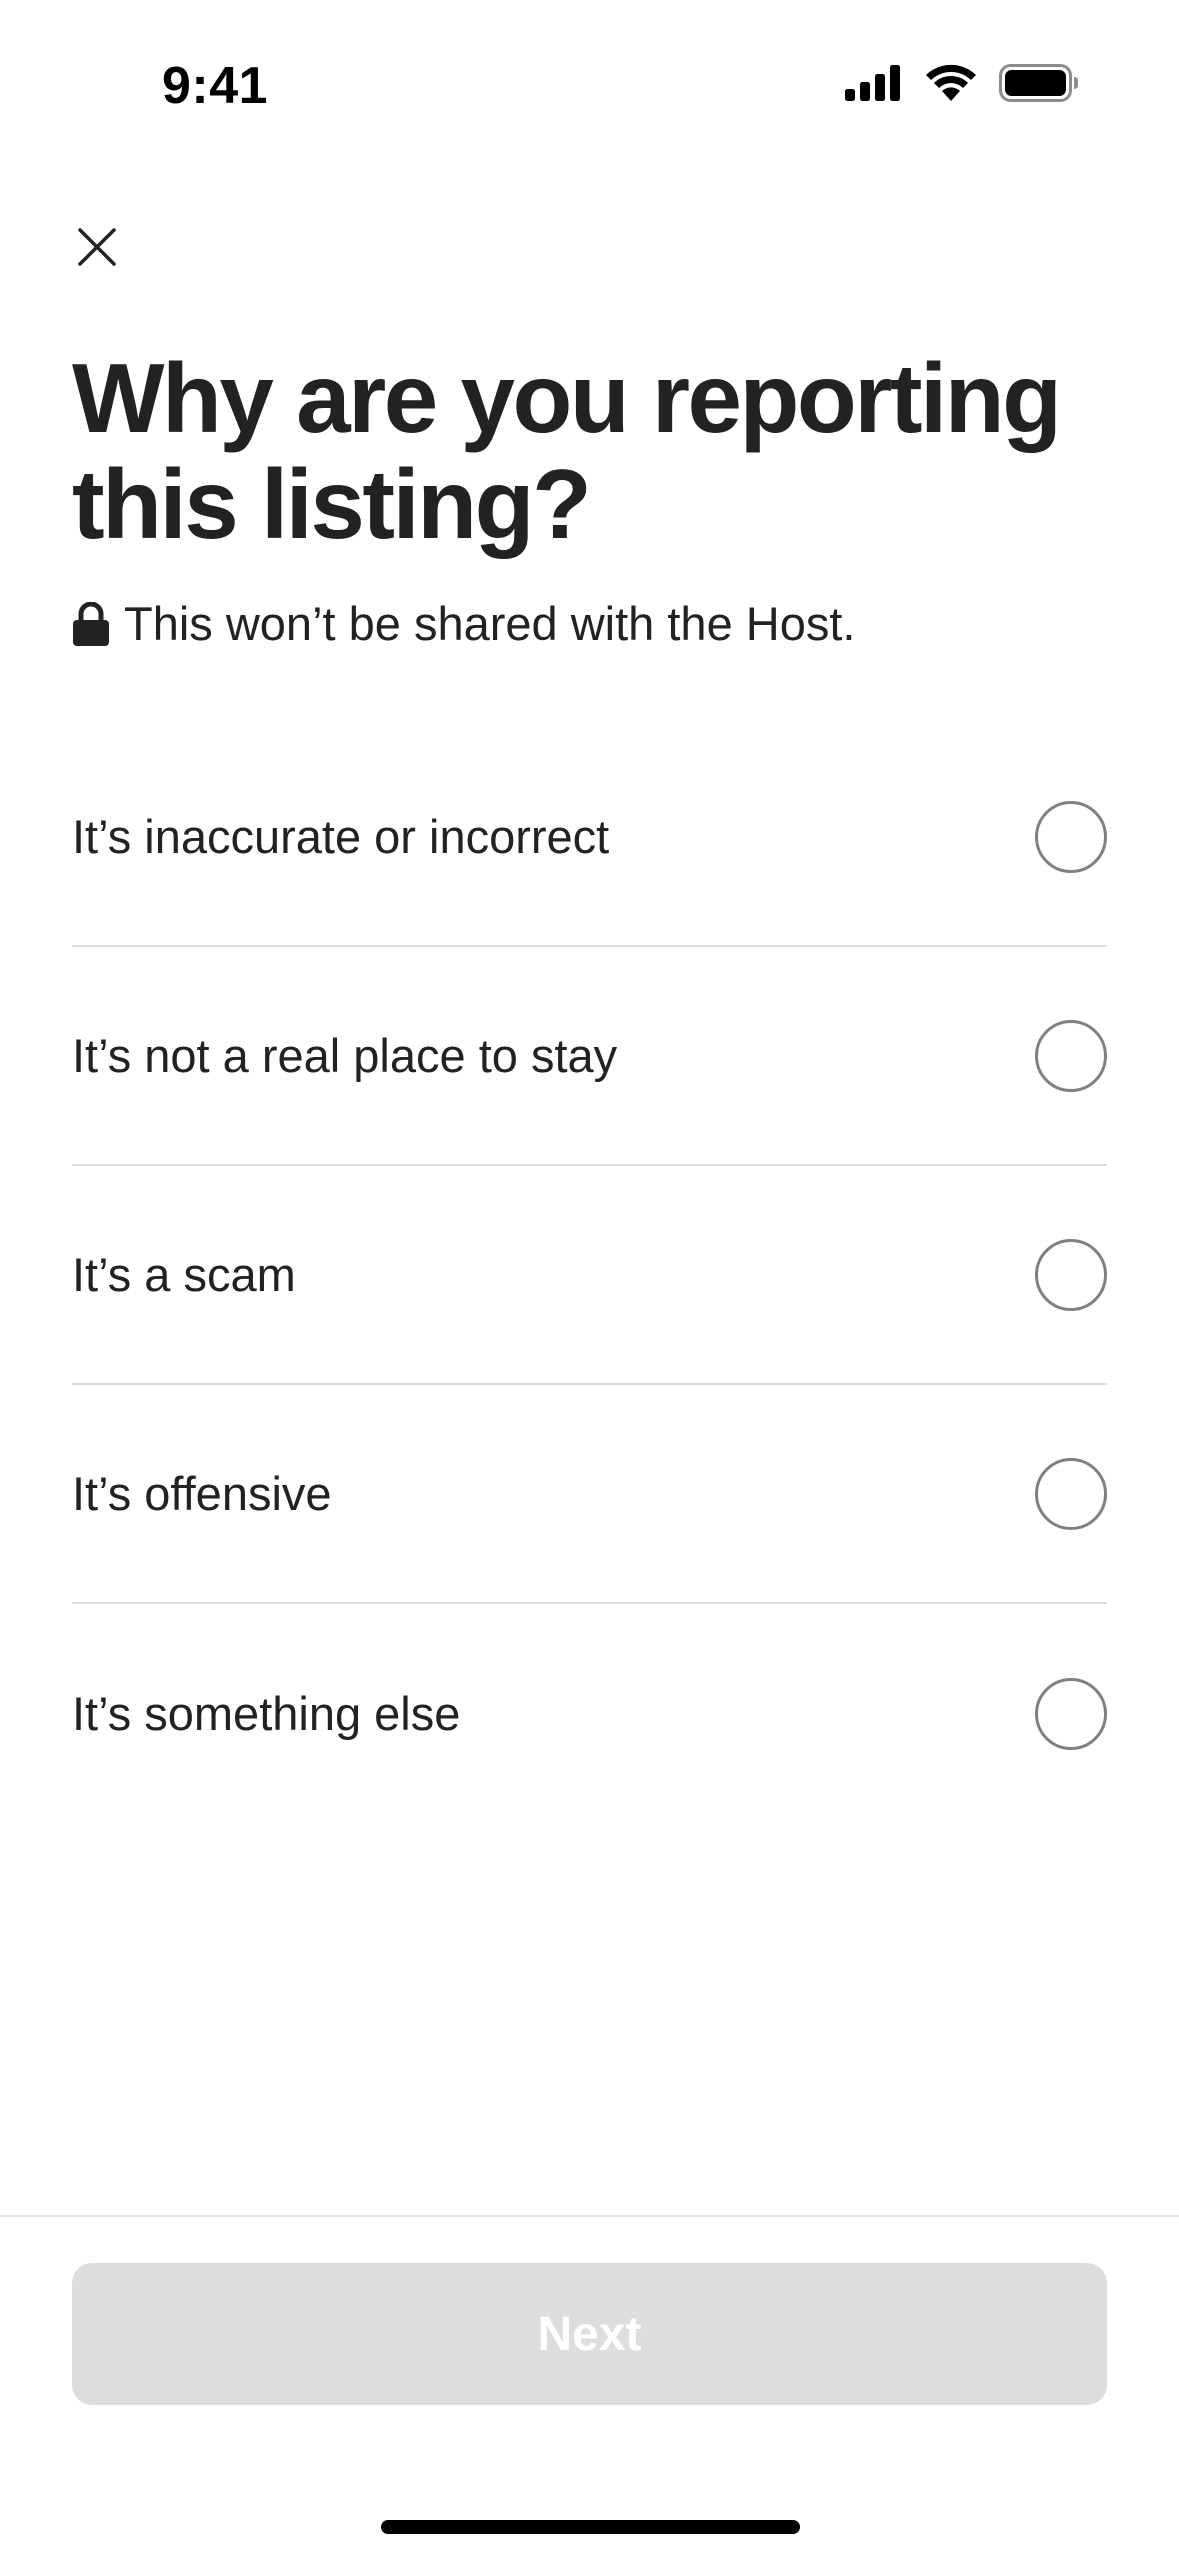 The height and width of the screenshot is (2556, 1179). Describe the element at coordinates (589, 2334) in the screenshot. I see `next-button: Next` at that location.